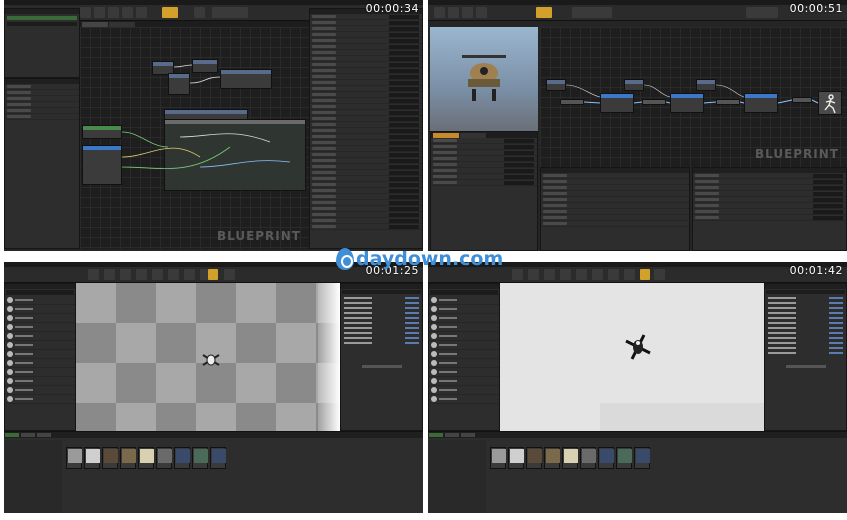 The image size is (847, 520). What do you see at coordinates (762, 12) in the screenshot?
I see `mode-skeleton-button` at bounding box center [762, 12].